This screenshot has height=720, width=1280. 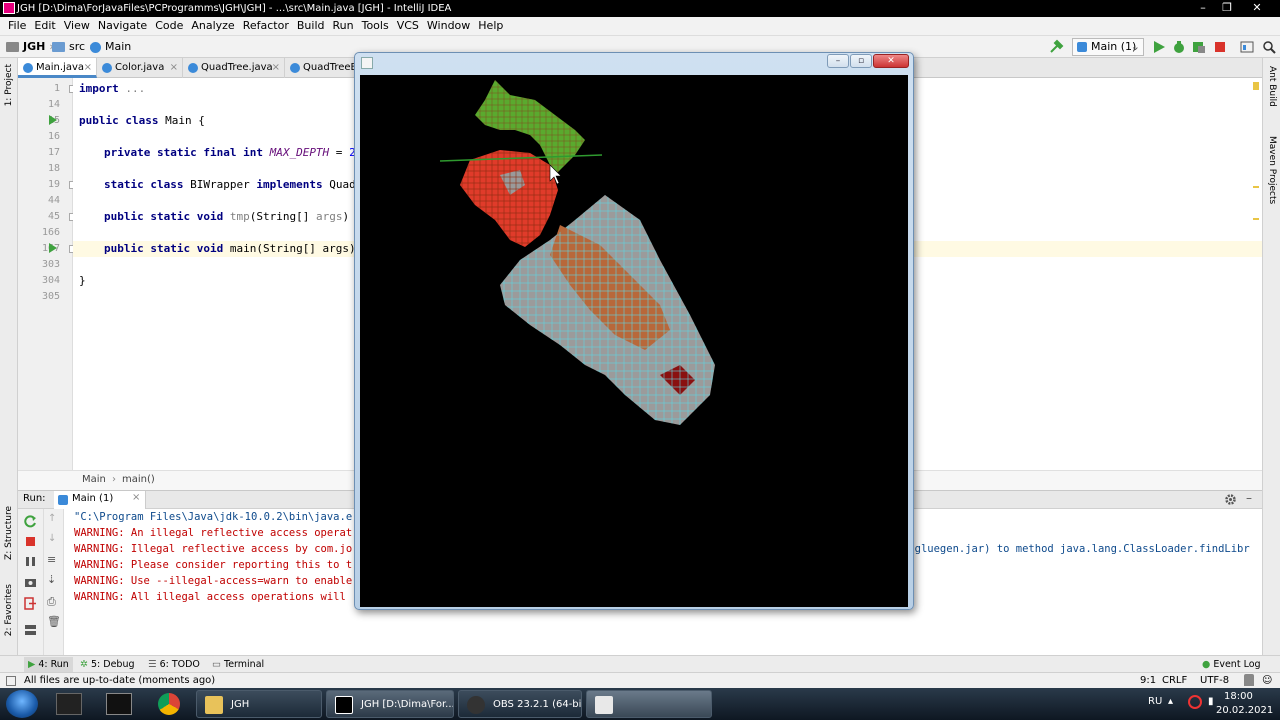 What do you see at coordinates (169, 26) in the screenshot?
I see `menu-code: Code` at bounding box center [169, 26].